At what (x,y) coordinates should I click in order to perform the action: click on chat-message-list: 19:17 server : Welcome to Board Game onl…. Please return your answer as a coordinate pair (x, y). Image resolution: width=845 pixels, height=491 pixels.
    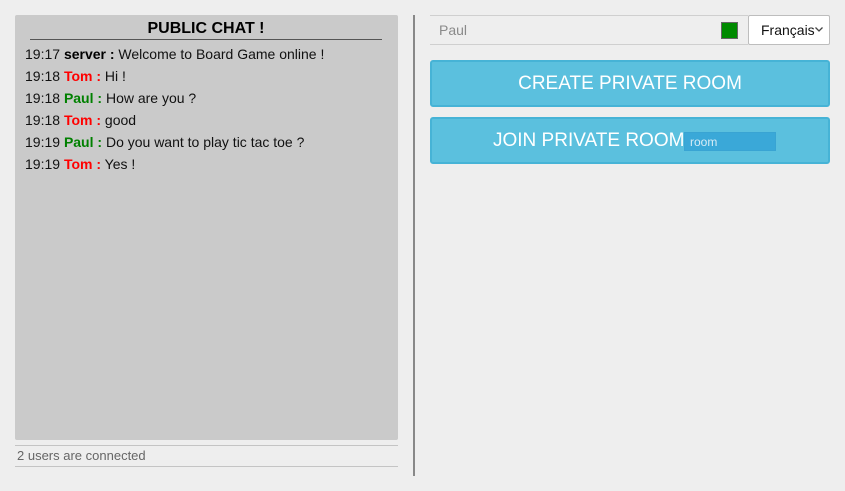
    Looking at the image, I should click on (207, 109).